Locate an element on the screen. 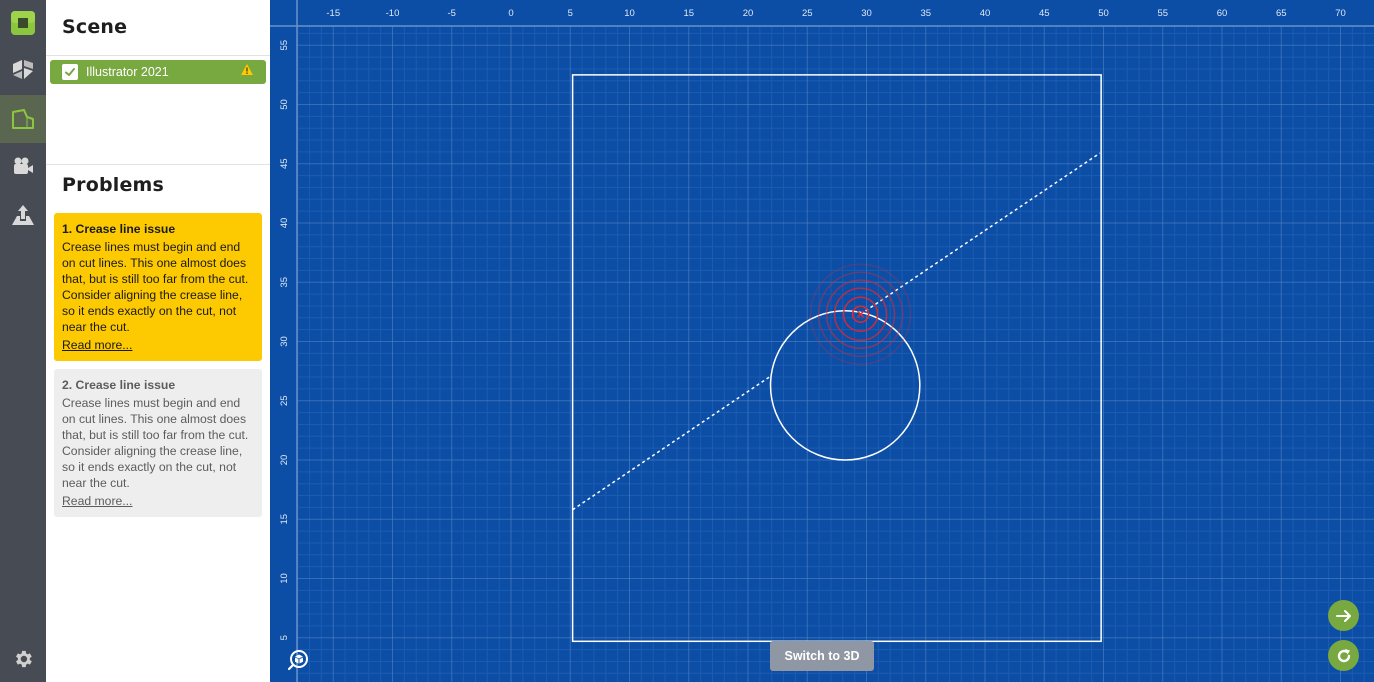  rail-settings is located at coordinates (23, 659).